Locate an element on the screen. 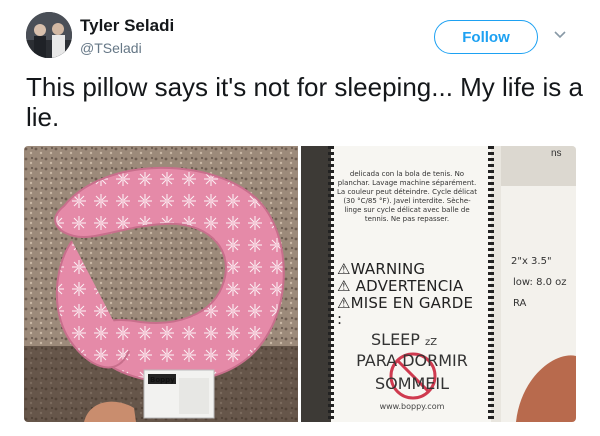 This screenshot has width=600, height=436. side-card-dimensions: 2"x 3.5" is located at coordinates (531, 261).